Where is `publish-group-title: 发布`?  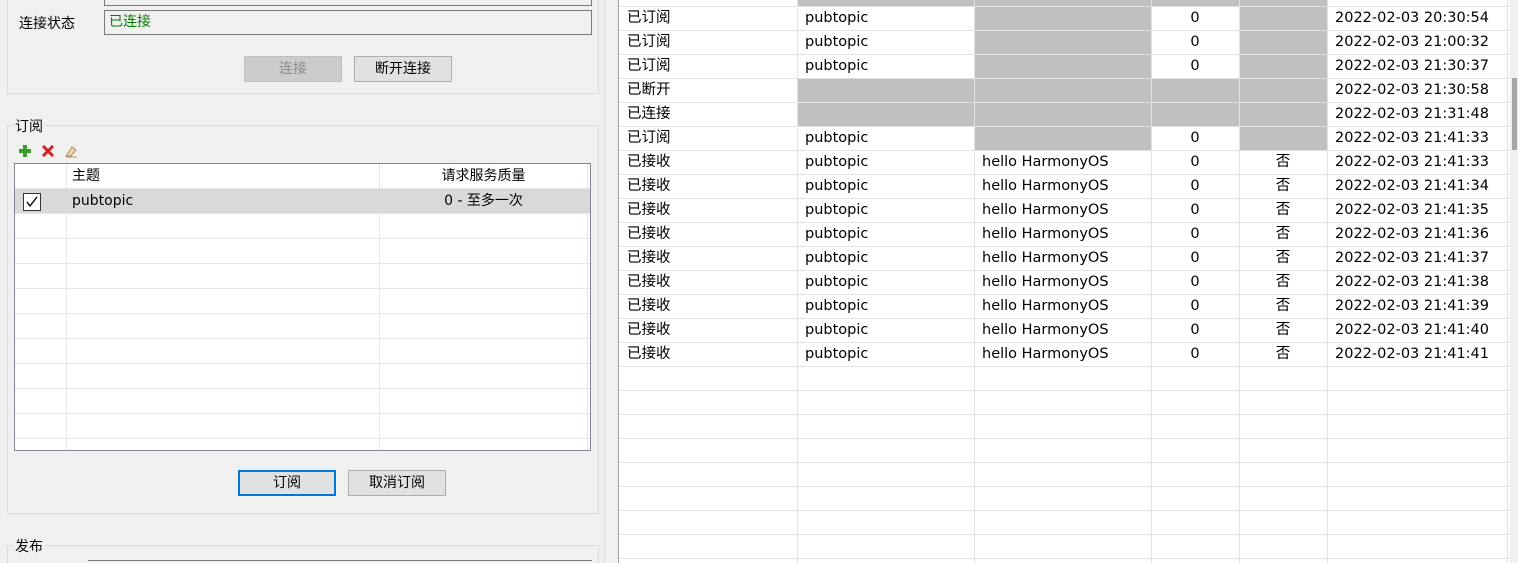 publish-group-title: 发布 is located at coordinates (29, 546).